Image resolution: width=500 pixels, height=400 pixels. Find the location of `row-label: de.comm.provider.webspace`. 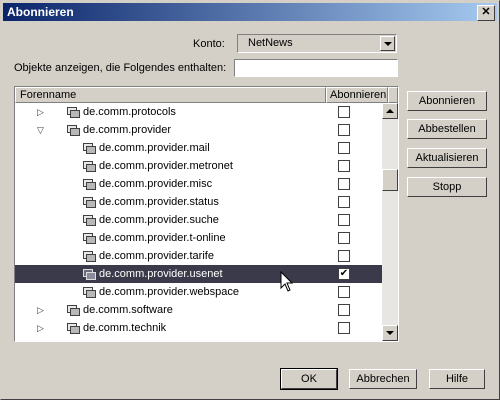

row-label: de.comm.provider.webspace is located at coordinates (169, 292).